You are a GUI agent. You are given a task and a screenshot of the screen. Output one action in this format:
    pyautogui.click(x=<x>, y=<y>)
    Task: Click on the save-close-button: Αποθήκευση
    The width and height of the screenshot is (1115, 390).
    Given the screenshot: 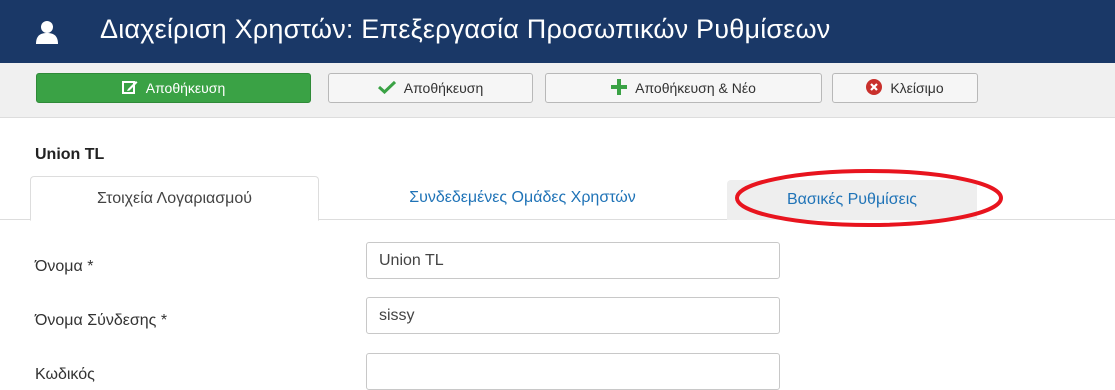 What is the action you would take?
    pyautogui.click(x=430, y=88)
    